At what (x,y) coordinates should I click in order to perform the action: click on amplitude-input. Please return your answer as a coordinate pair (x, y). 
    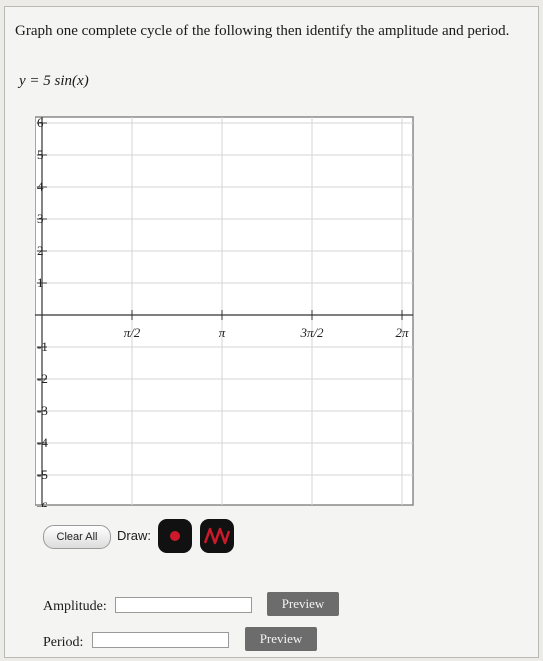
    Looking at the image, I should click on (183, 605).